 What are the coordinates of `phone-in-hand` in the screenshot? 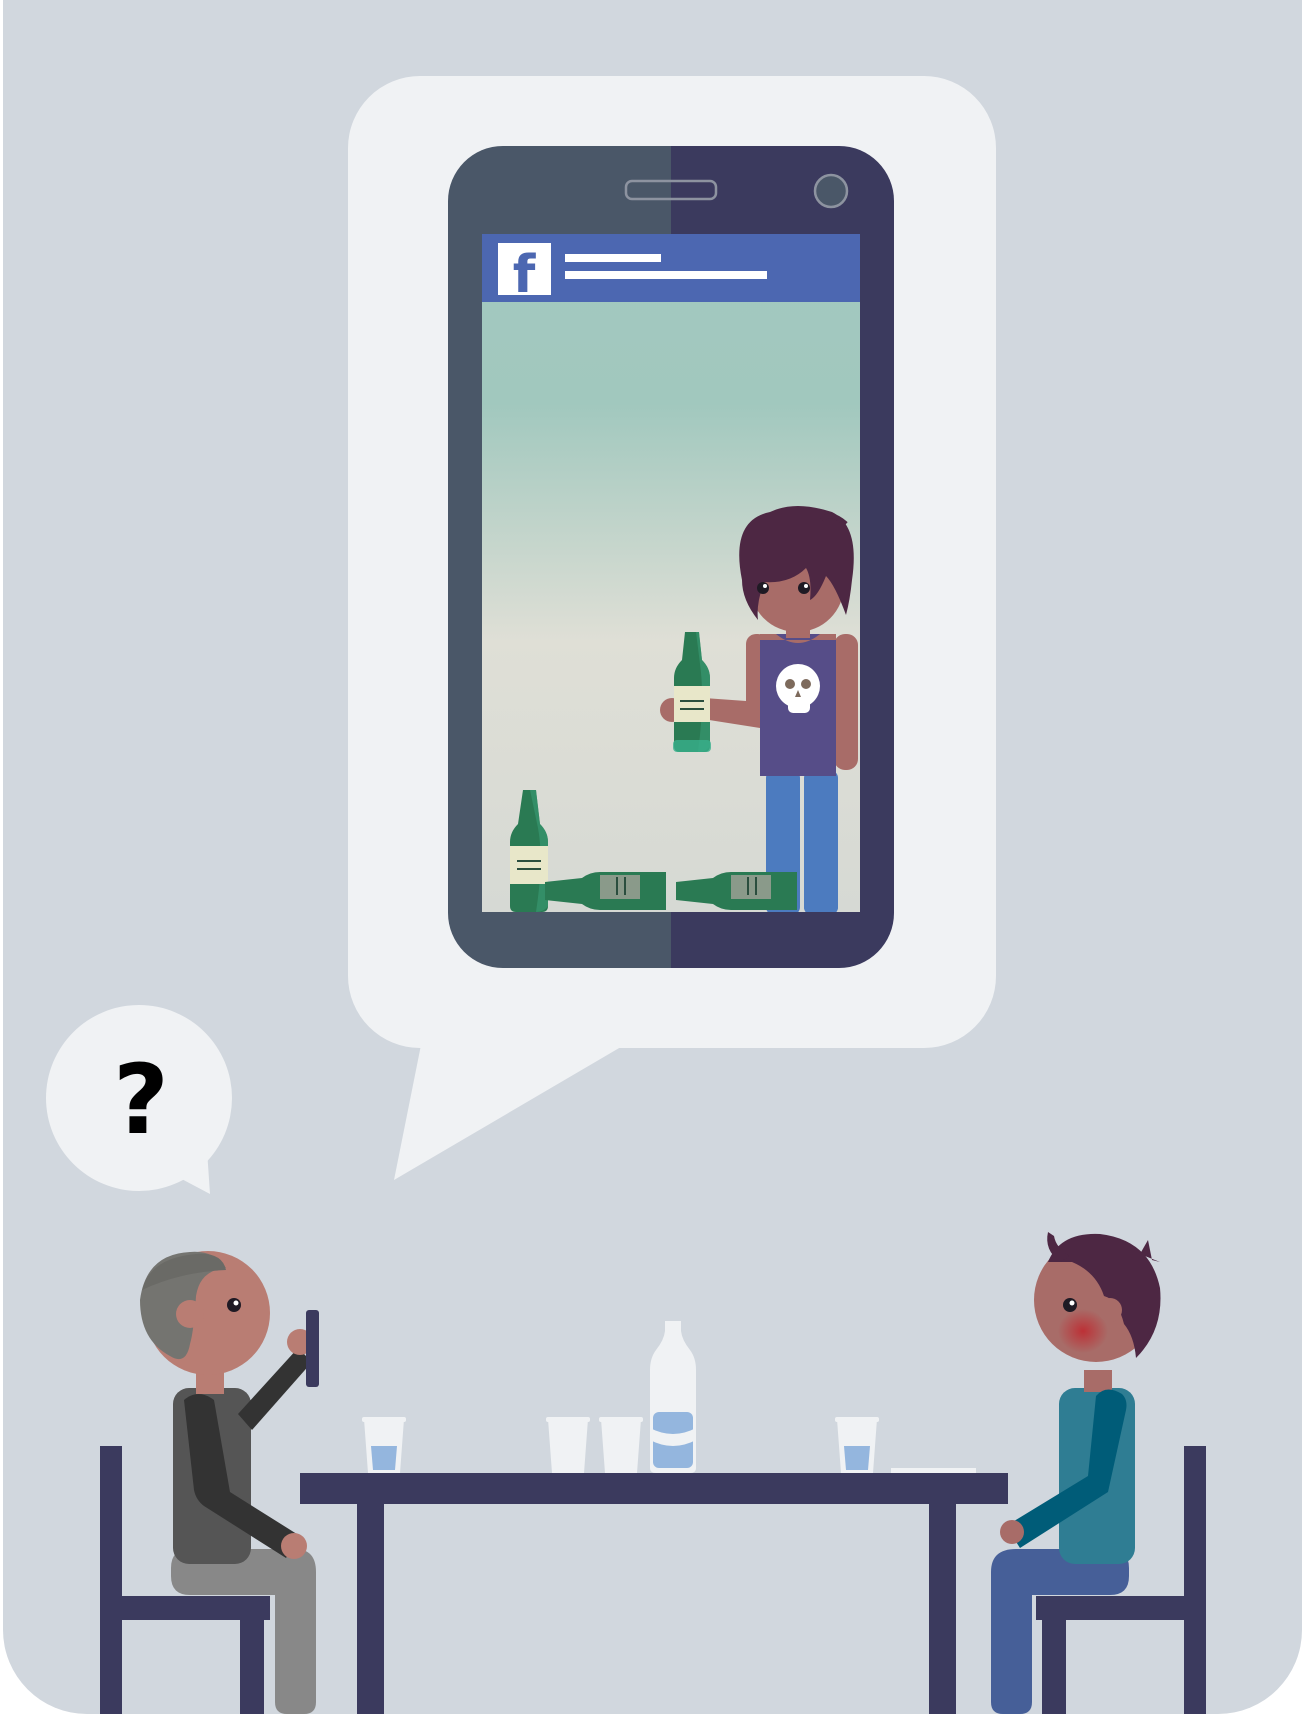 It's located at (312, 1348).